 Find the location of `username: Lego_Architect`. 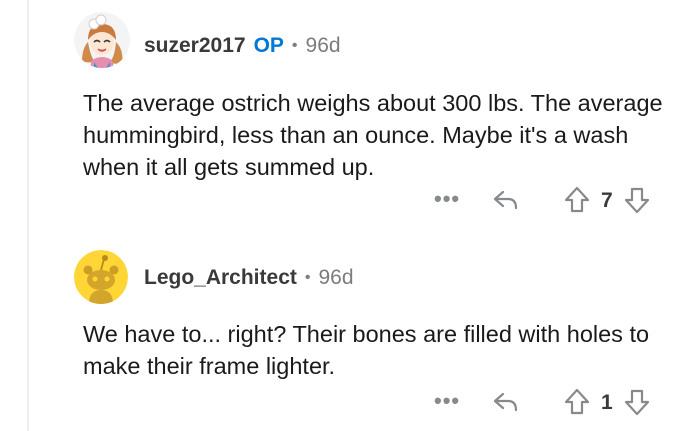

username: Lego_Architect is located at coordinates (220, 278).